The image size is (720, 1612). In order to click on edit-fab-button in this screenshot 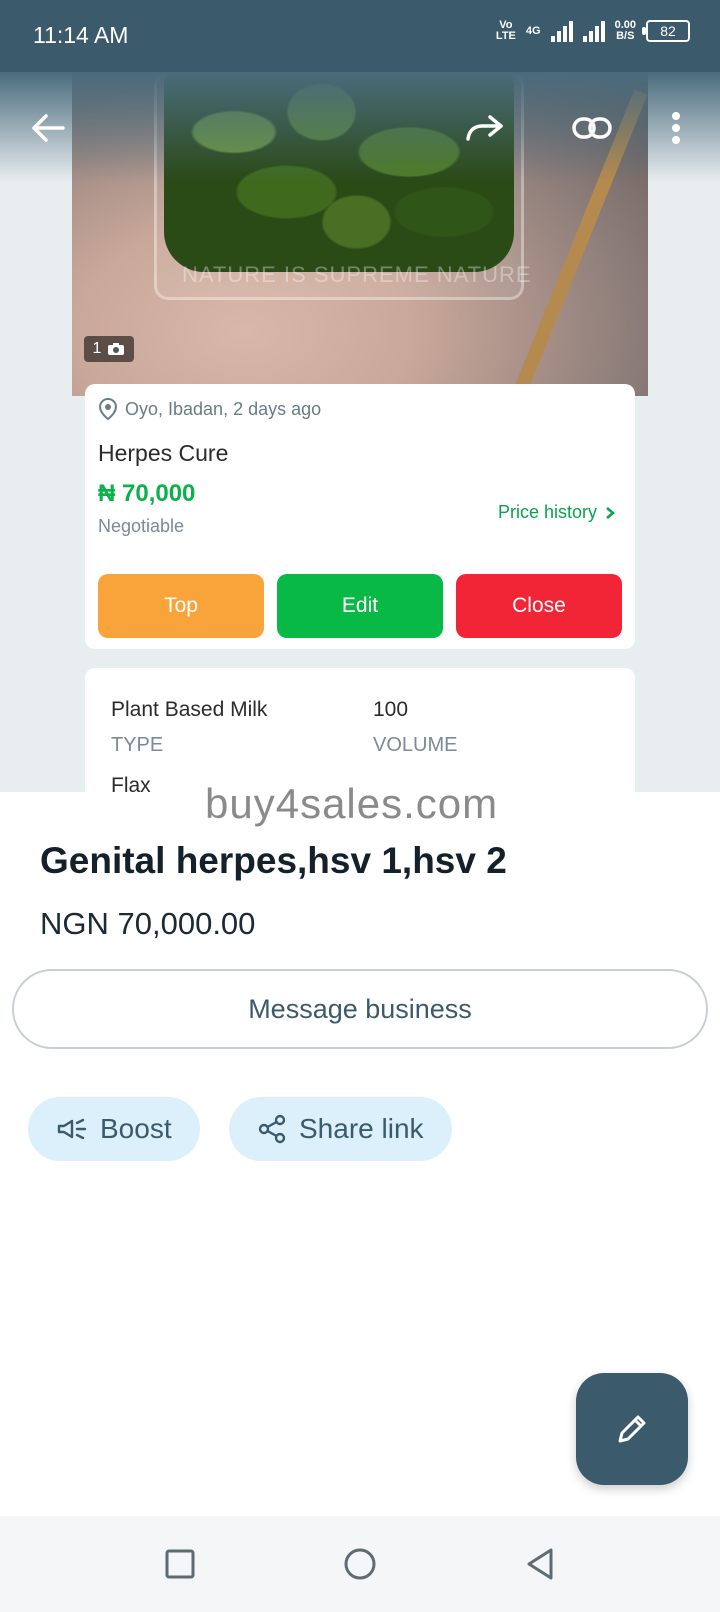, I will do `click(632, 1429)`.